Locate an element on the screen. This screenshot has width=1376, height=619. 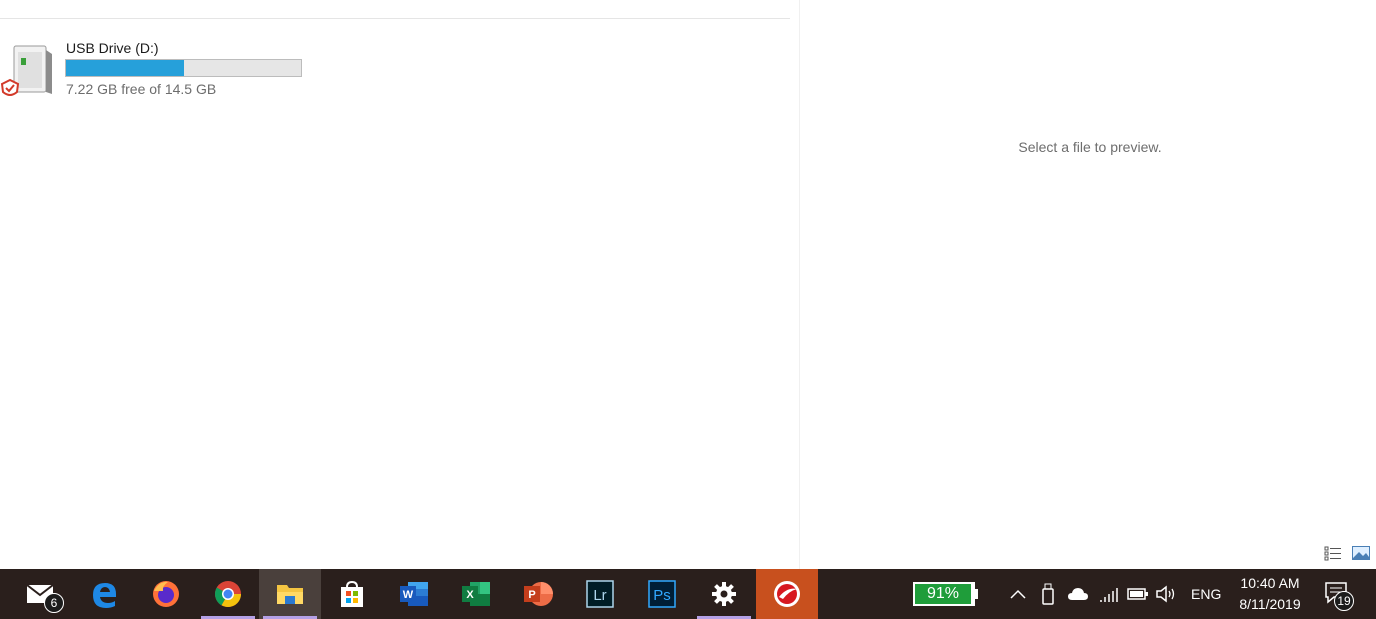
input-language: ENG is located at coordinates (1206, 594).